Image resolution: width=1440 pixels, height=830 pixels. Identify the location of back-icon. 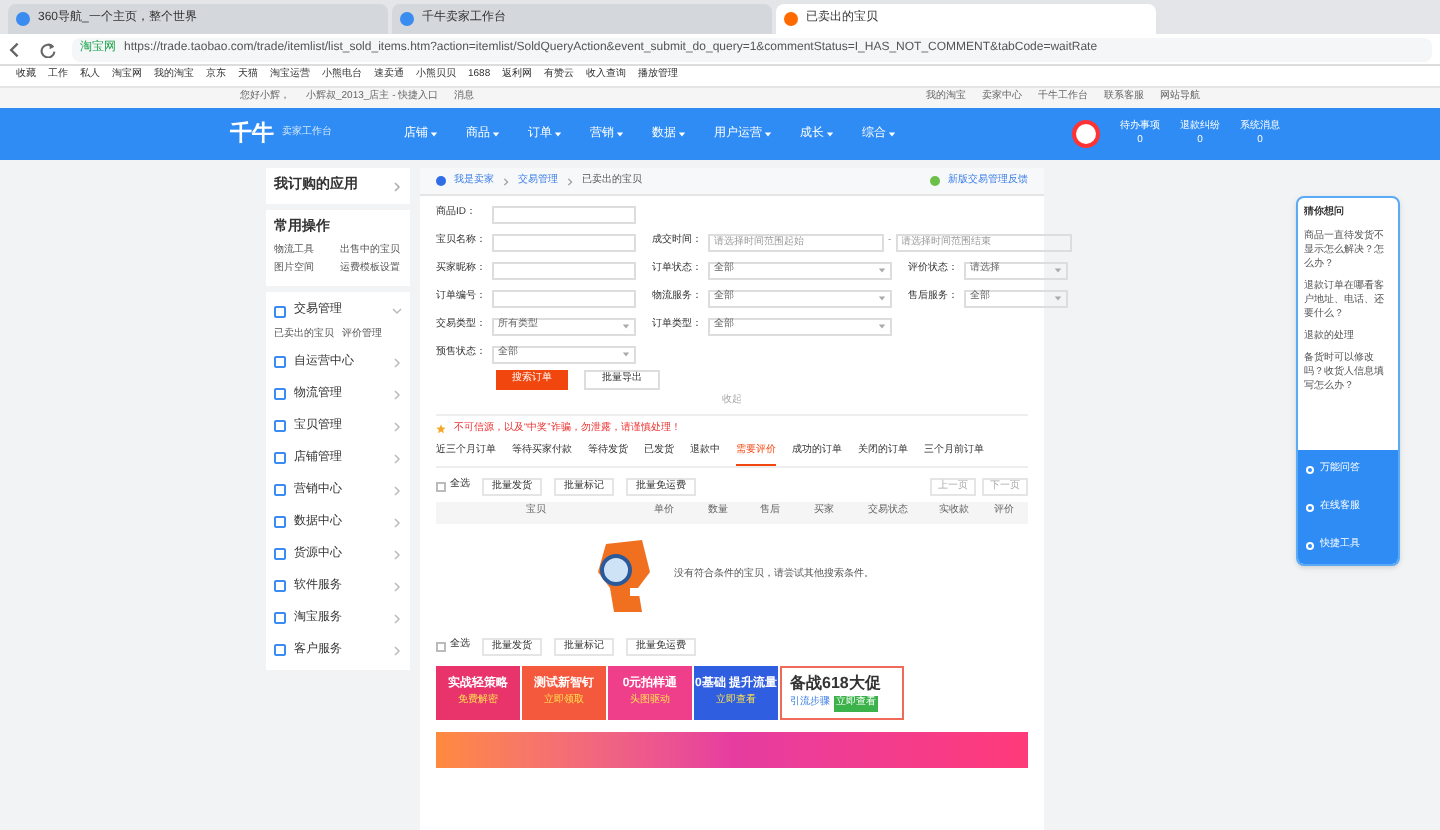
(16, 49).